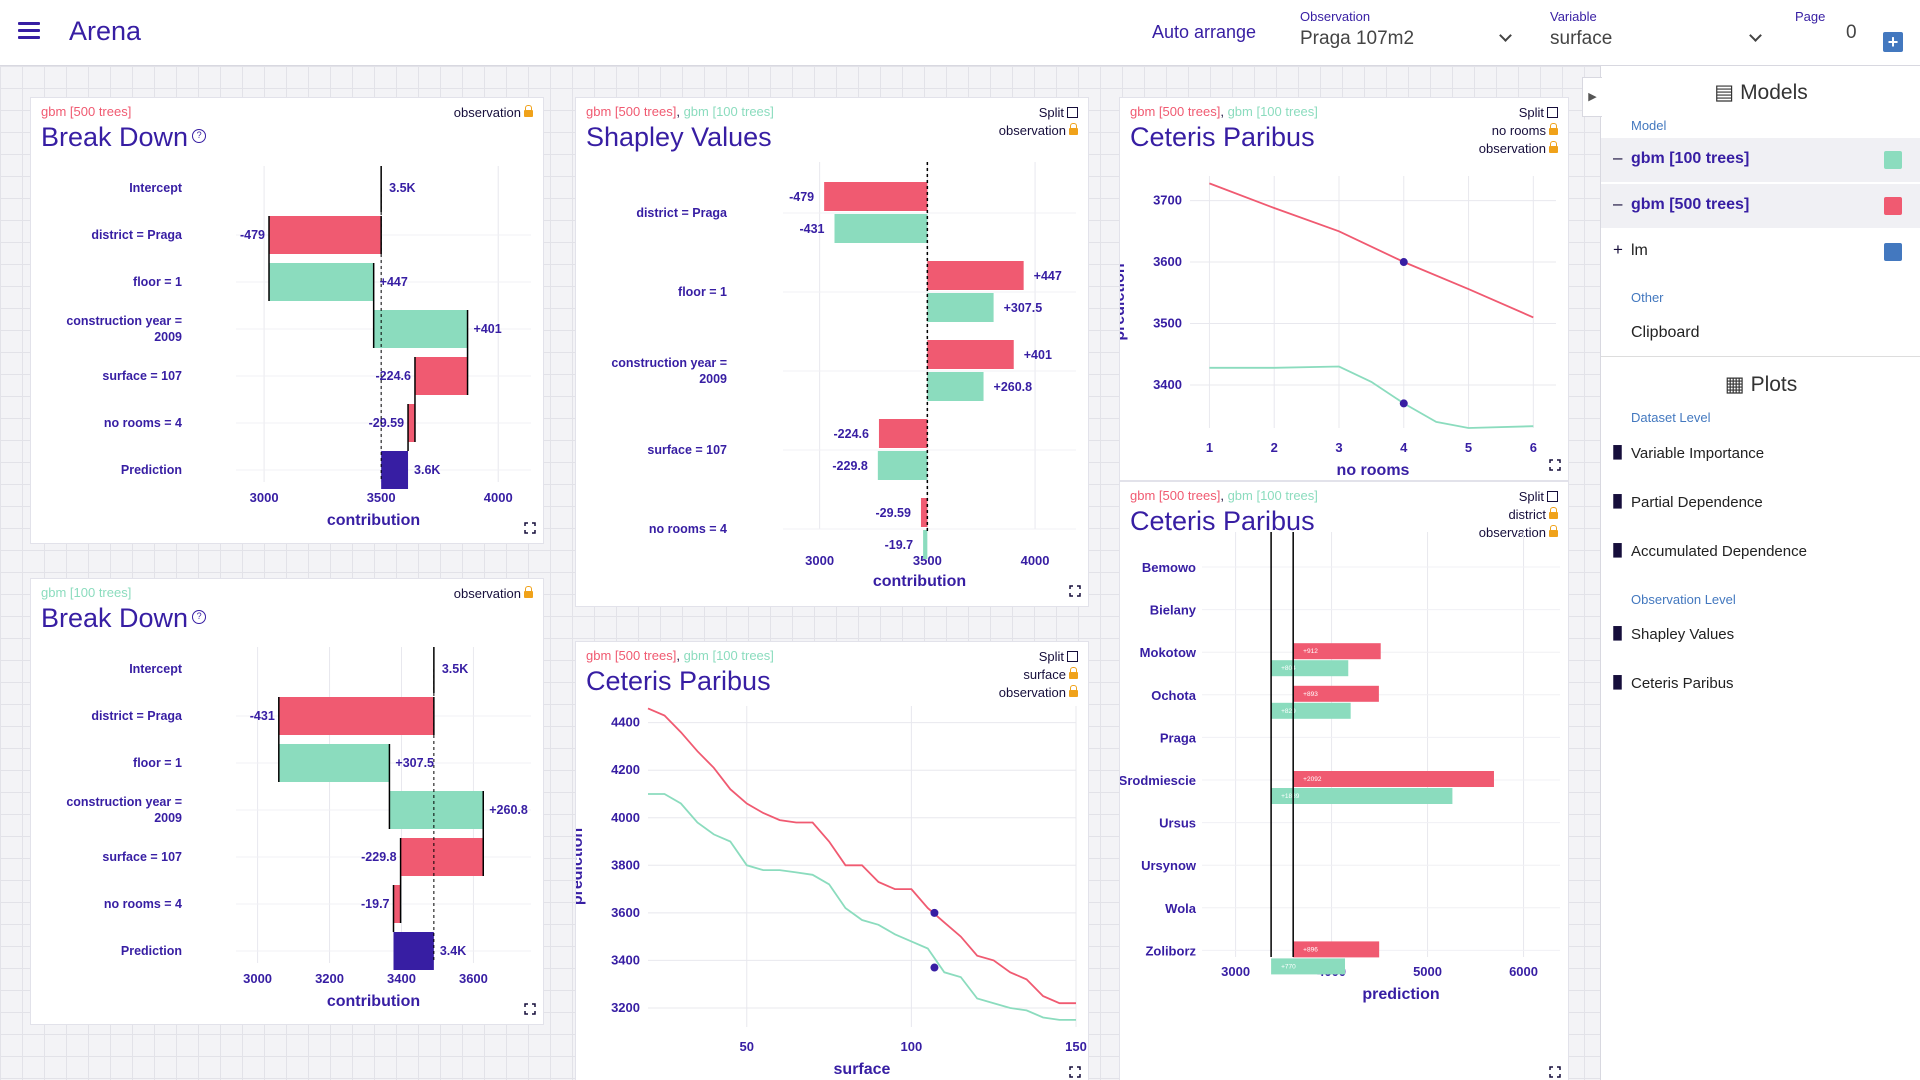 The height and width of the screenshot is (1080, 1920). What do you see at coordinates (1400, 994) in the screenshot?
I see `x-axis-title: prediction` at bounding box center [1400, 994].